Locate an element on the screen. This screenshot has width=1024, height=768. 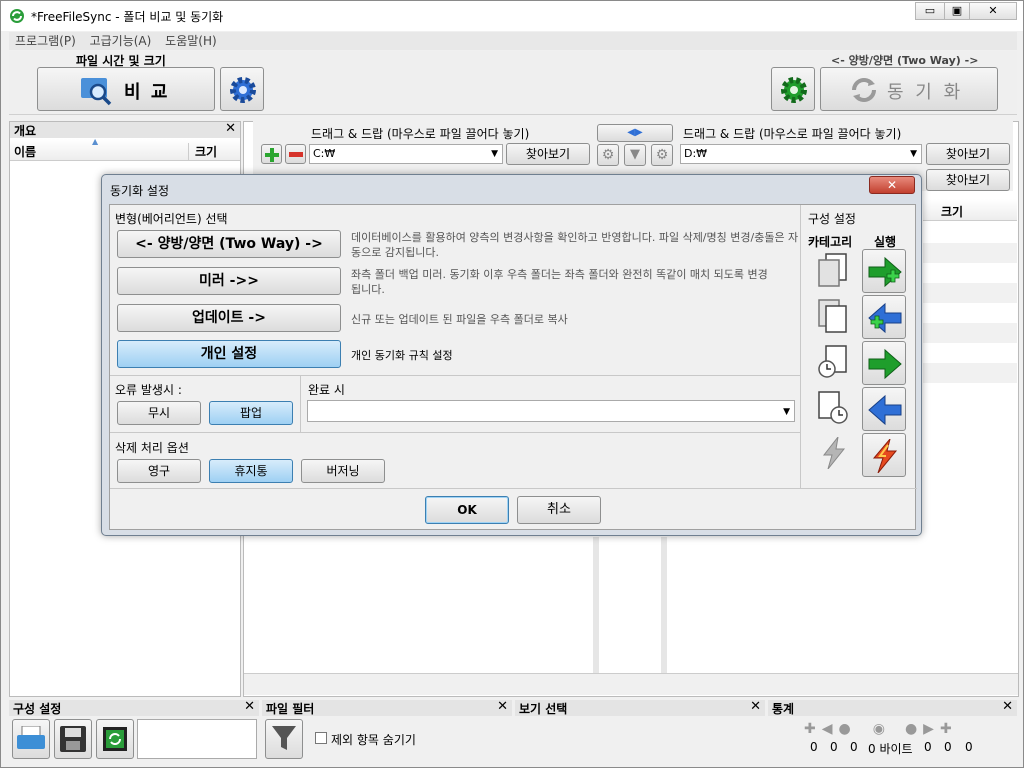
blue-gear-icon is located at coordinates (243, 90).